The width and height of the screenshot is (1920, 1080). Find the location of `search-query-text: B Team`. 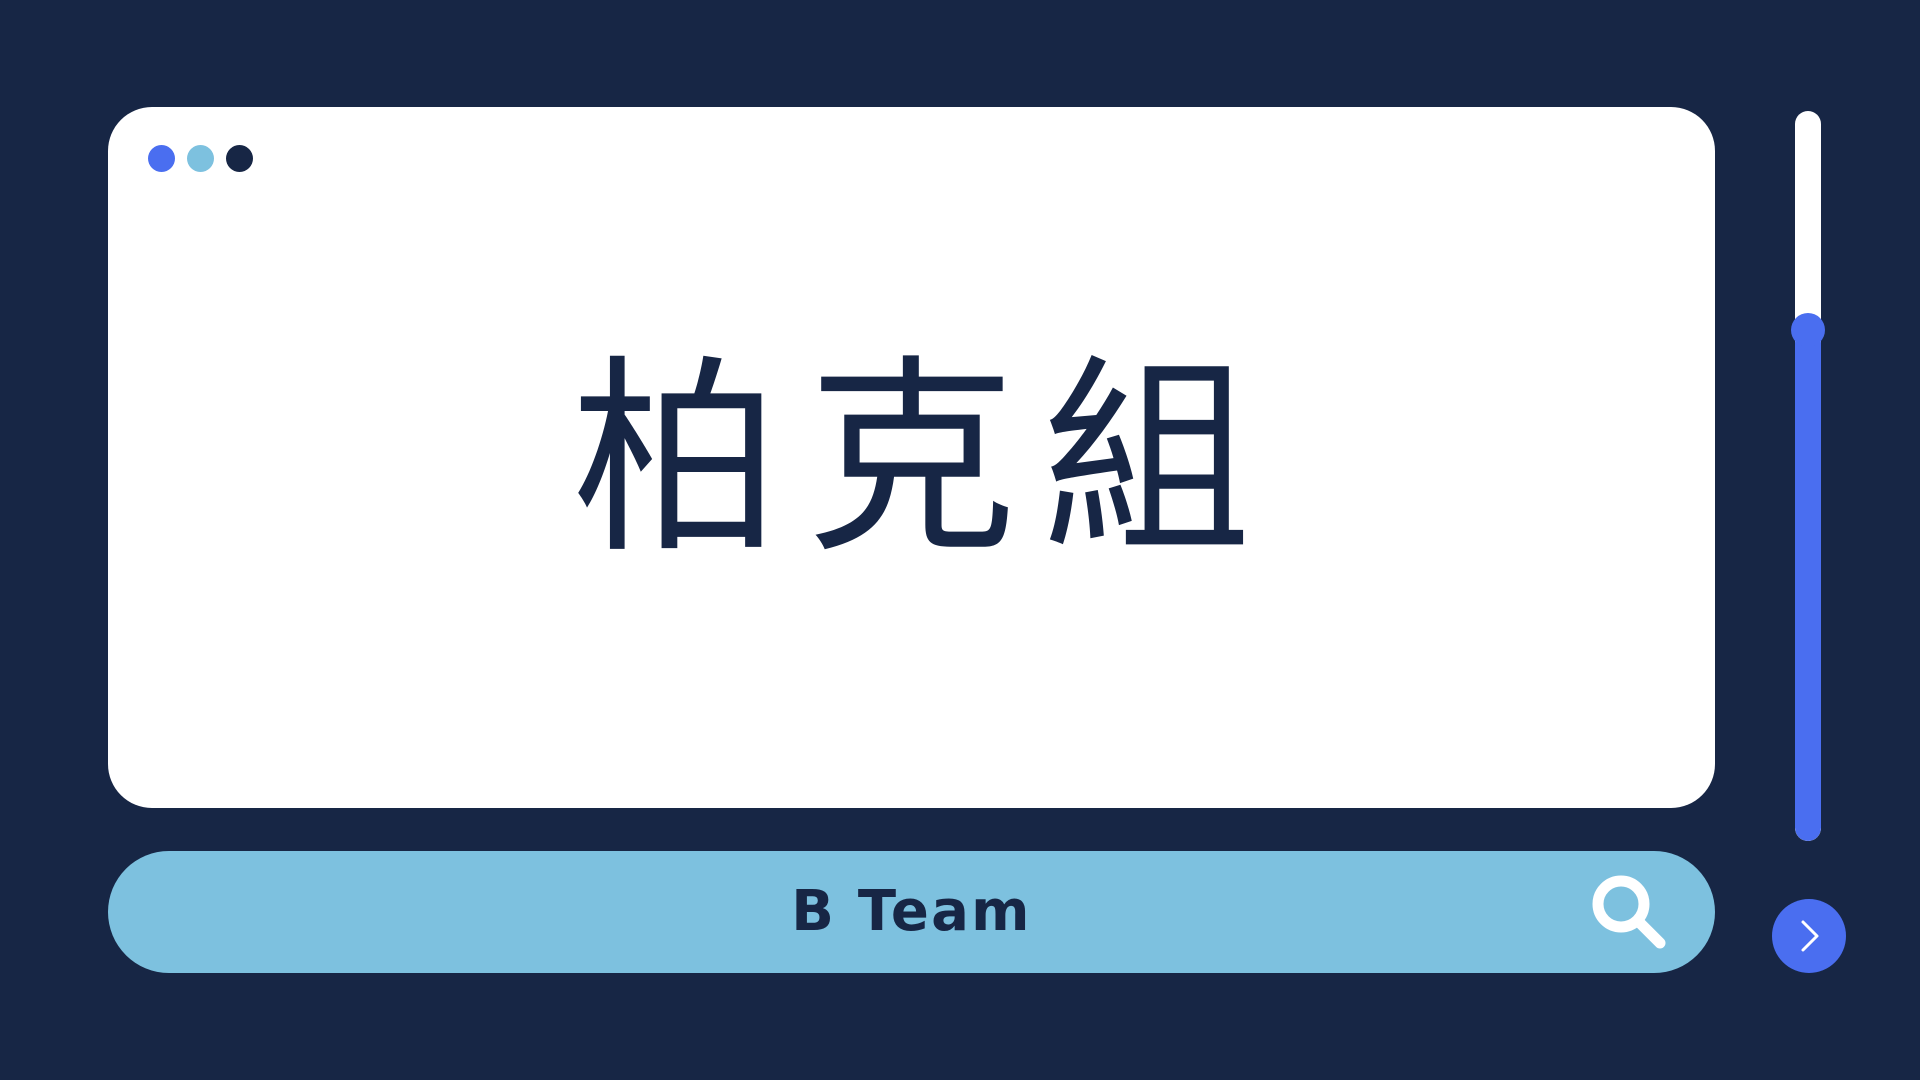

search-query-text: B Team is located at coordinates (911, 911).